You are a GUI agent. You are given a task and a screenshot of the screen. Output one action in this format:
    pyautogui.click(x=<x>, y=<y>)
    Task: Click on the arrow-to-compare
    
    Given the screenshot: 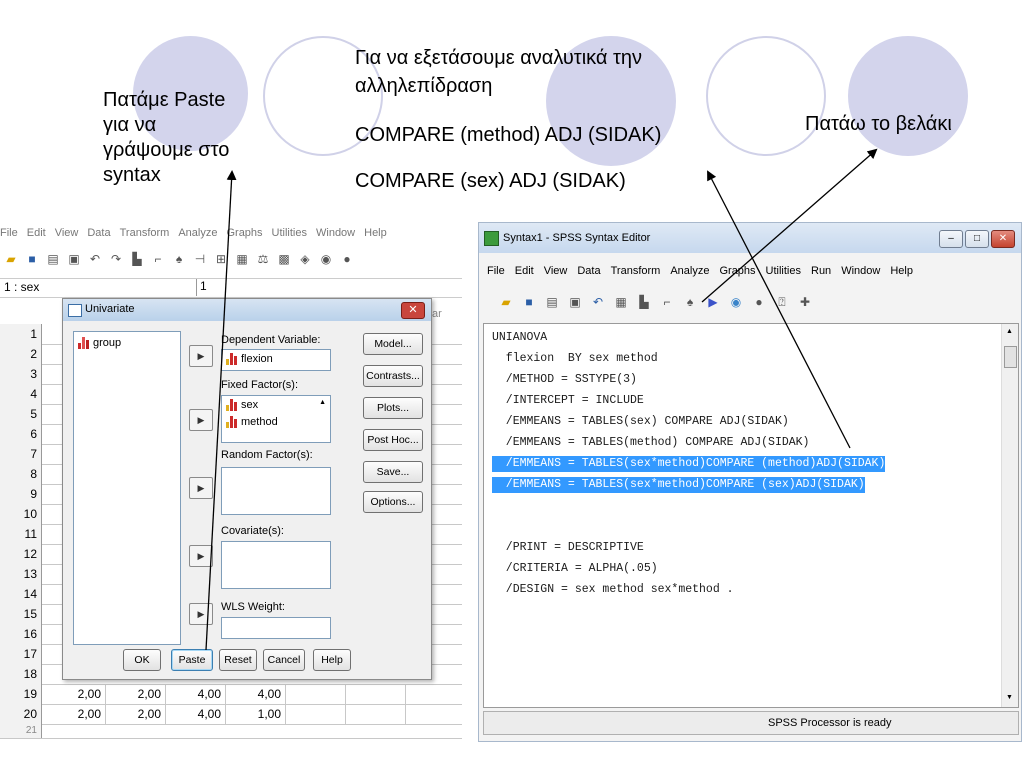 What is the action you would take?
    pyautogui.click(x=779, y=309)
    